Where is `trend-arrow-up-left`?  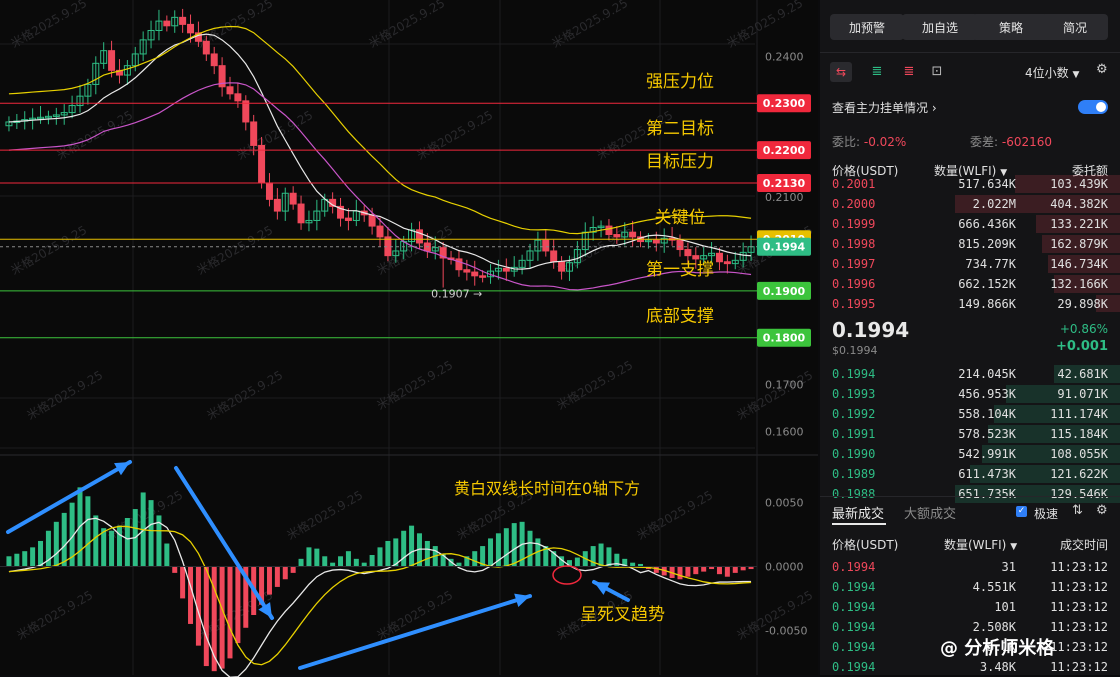 trend-arrow-up-left is located at coordinates (69, 497).